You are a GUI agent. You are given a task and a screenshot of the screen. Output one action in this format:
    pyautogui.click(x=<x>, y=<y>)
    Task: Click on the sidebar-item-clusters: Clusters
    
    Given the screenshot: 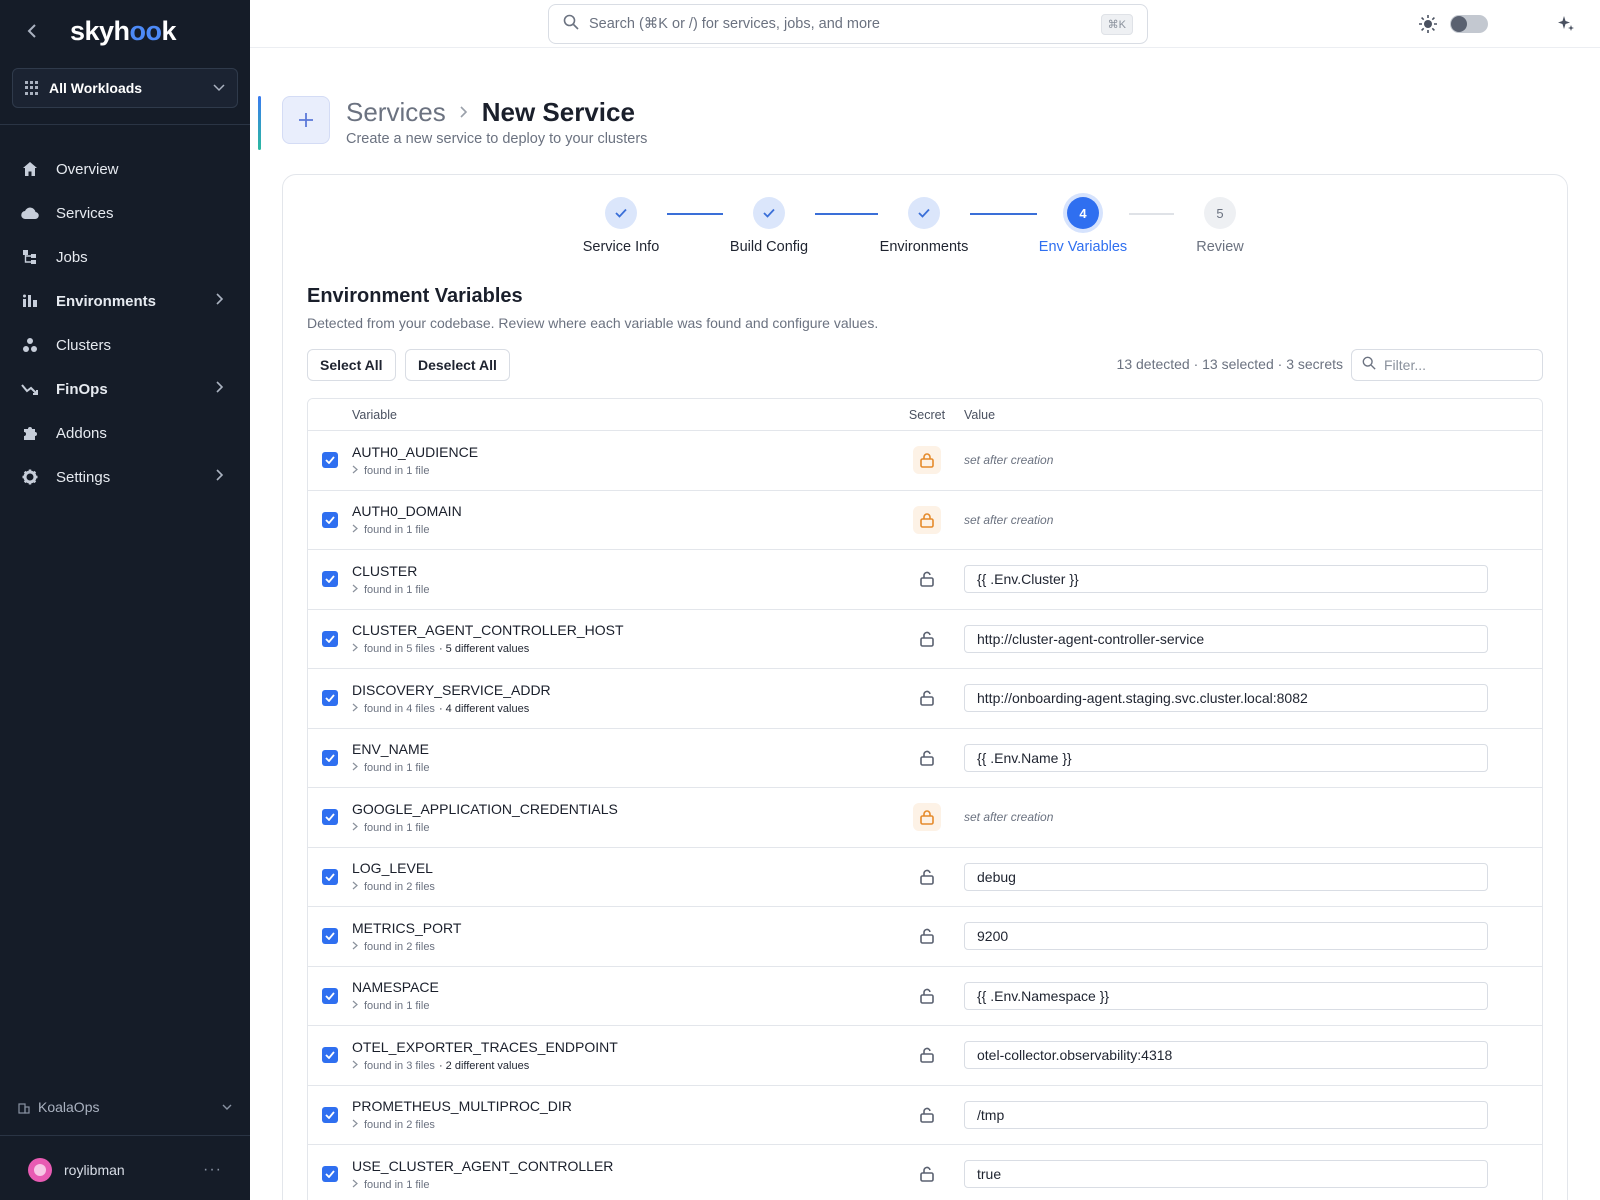 What is the action you would take?
    pyautogui.click(x=125, y=345)
    